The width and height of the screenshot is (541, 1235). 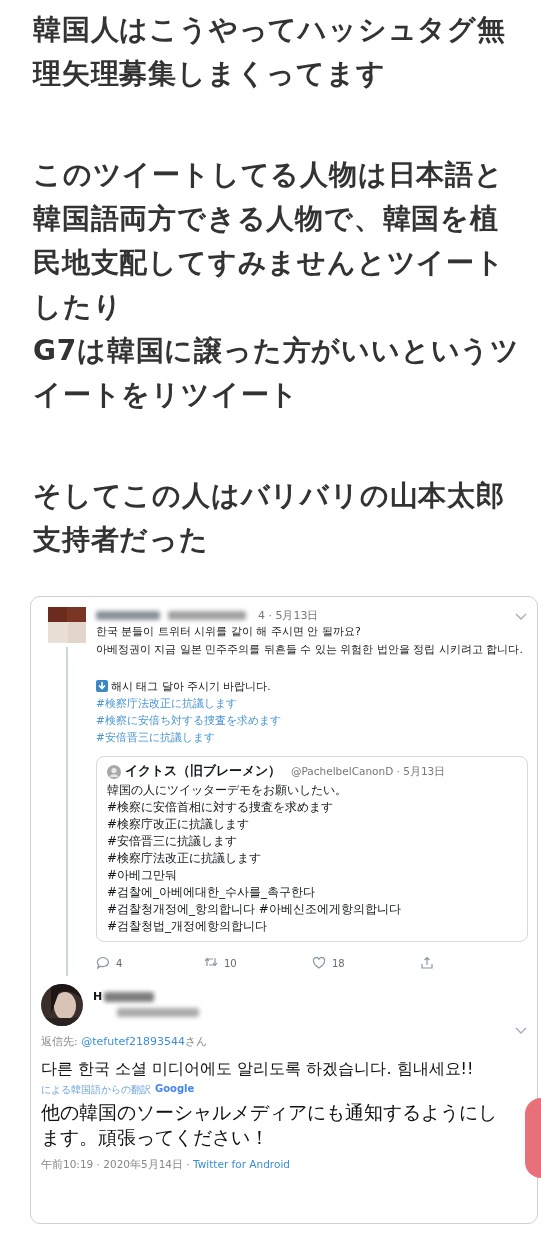 What do you see at coordinates (188, 926) in the screenshot?
I see `tweet-text: #검찰청법_개정에항의합니다` at bounding box center [188, 926].